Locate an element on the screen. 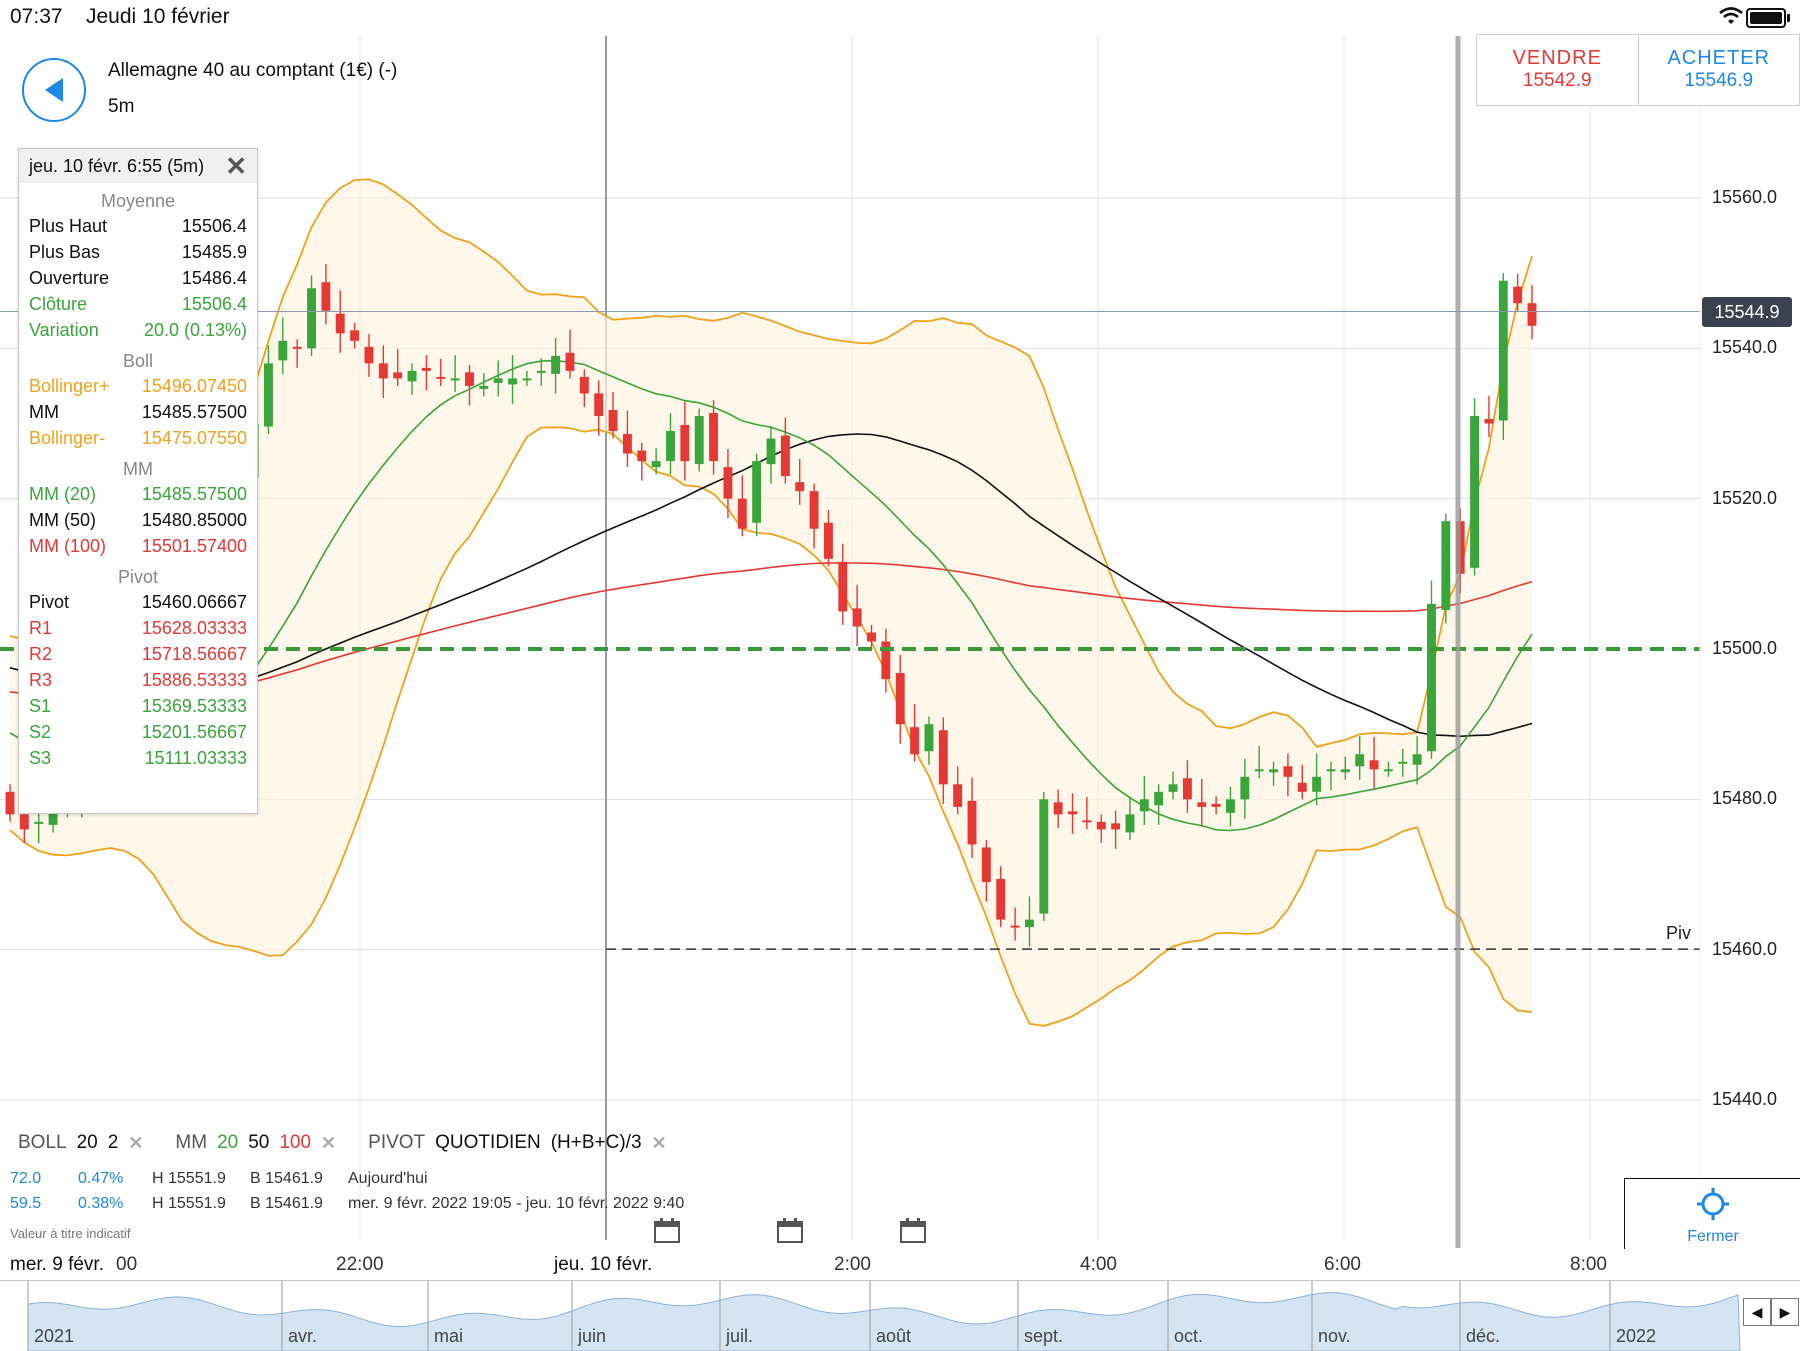 The width and height of the screenshot is (1800, 1351). tooltip-row: R3 15886.53333 is located at coordinates (138, 680).